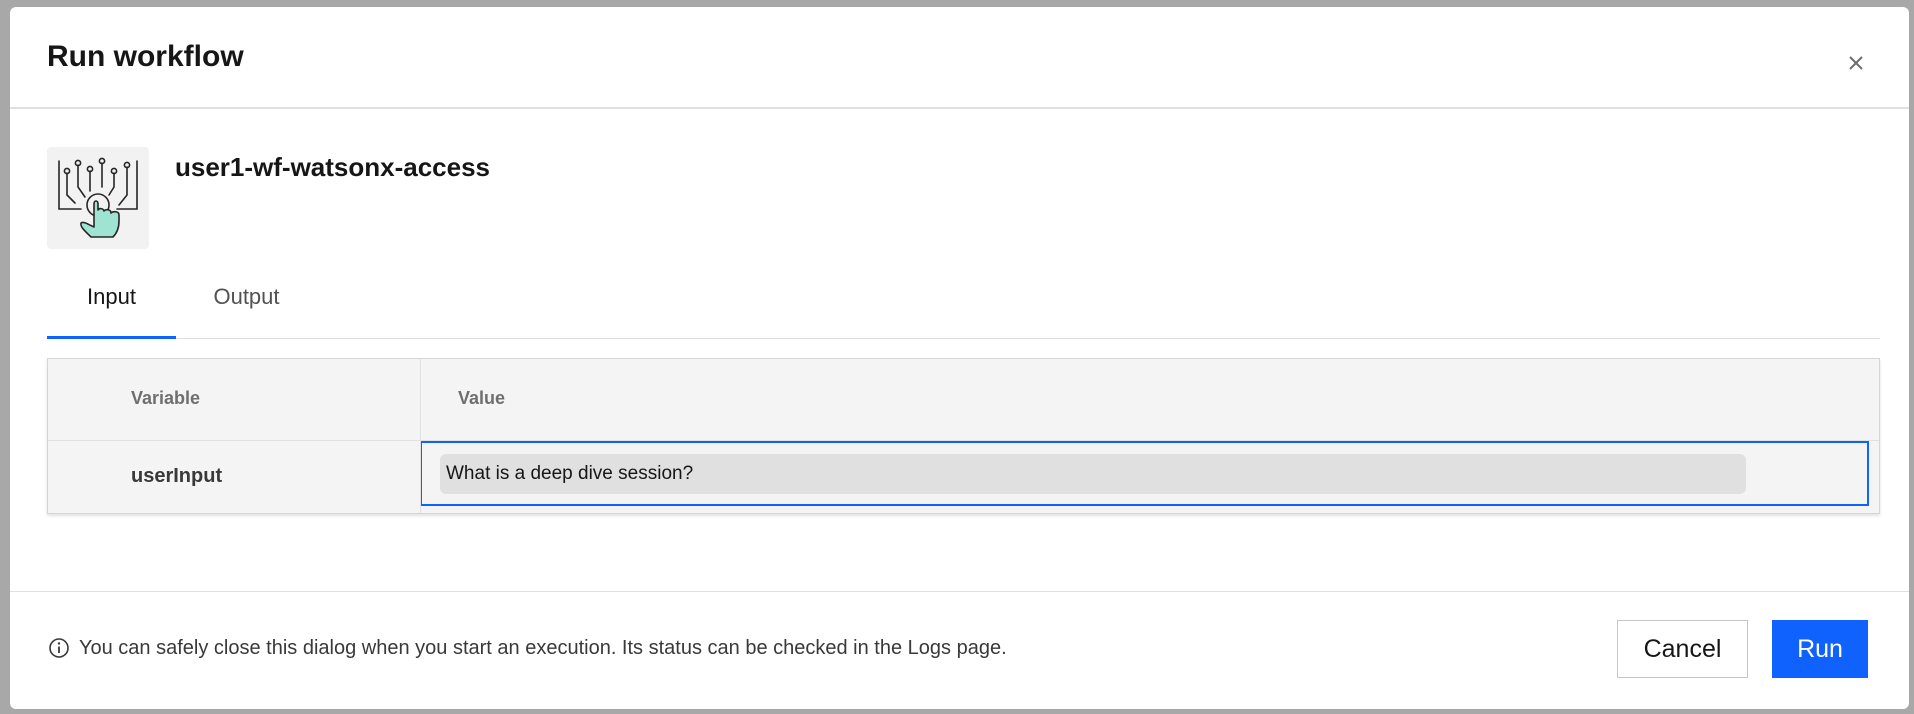 The height and width of the screenshot is (714, 1914). Describe the element at coordinates (959, 591) in the screenshot. I see `footer-divider` at that location.